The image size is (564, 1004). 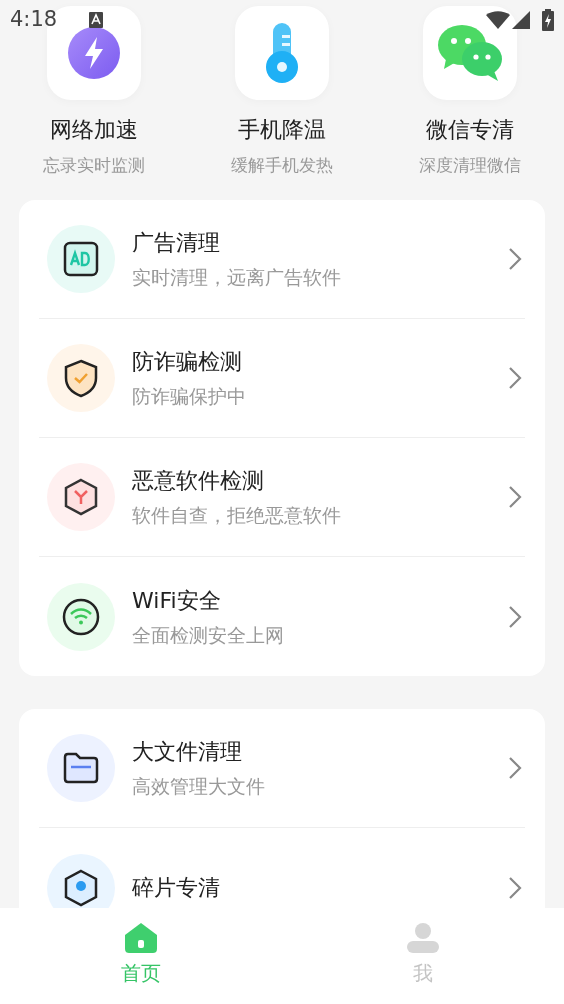 I want to click on item-subtitle: 实时清理，远离广告软件, so click(x=237, y=277).